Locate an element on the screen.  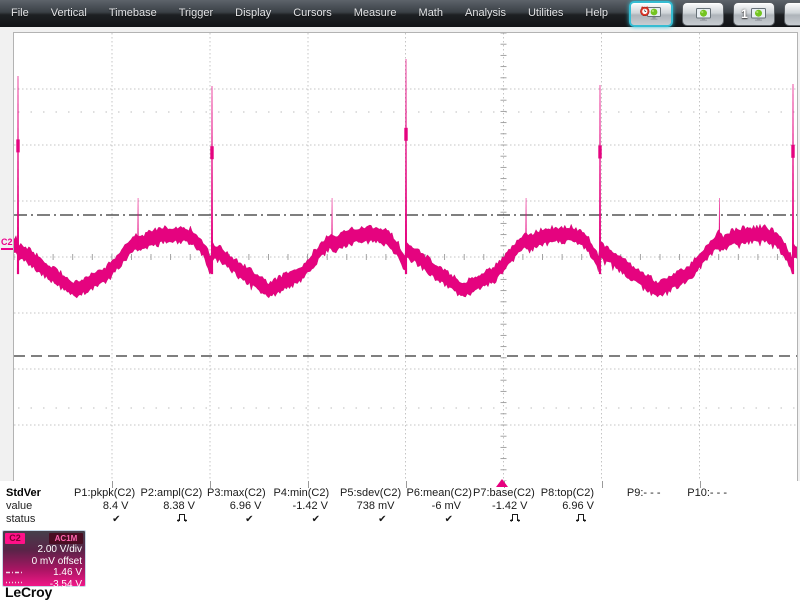
measure-status-p9 is located at coordinates (639, 519).